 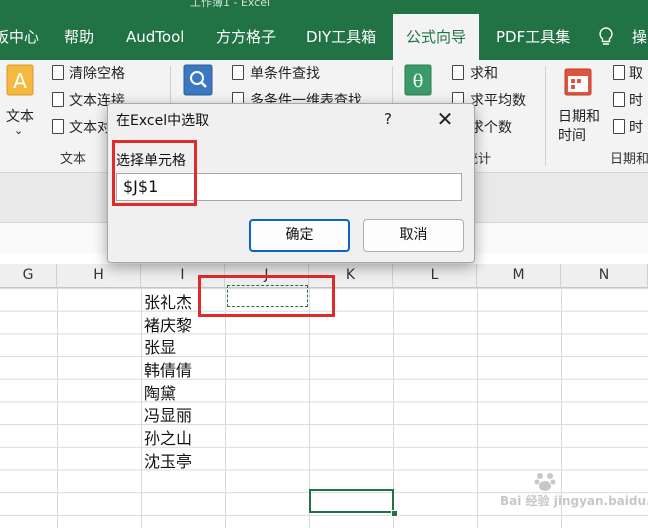 I want to click on svg-text: θ, so click(x=418, y=81).